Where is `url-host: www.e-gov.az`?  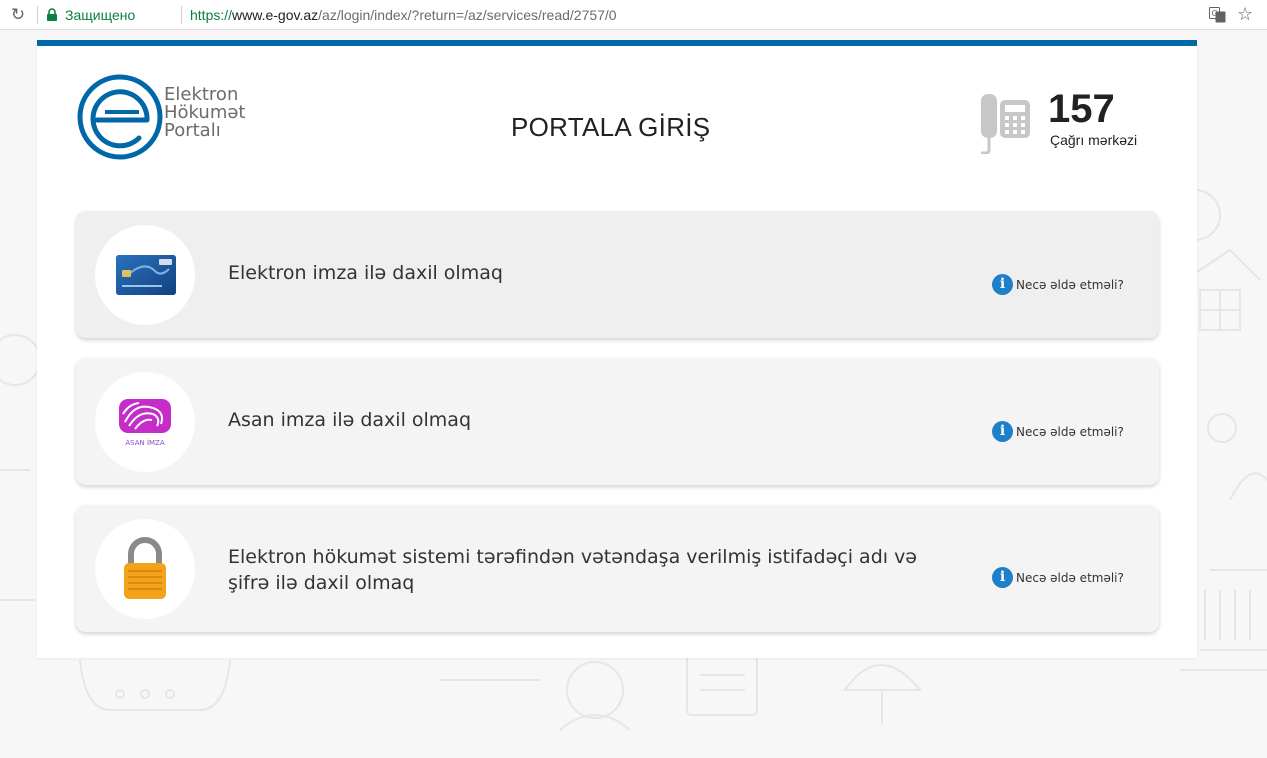
url-host: www.e-gov.az is located at coordinates (275, 15).